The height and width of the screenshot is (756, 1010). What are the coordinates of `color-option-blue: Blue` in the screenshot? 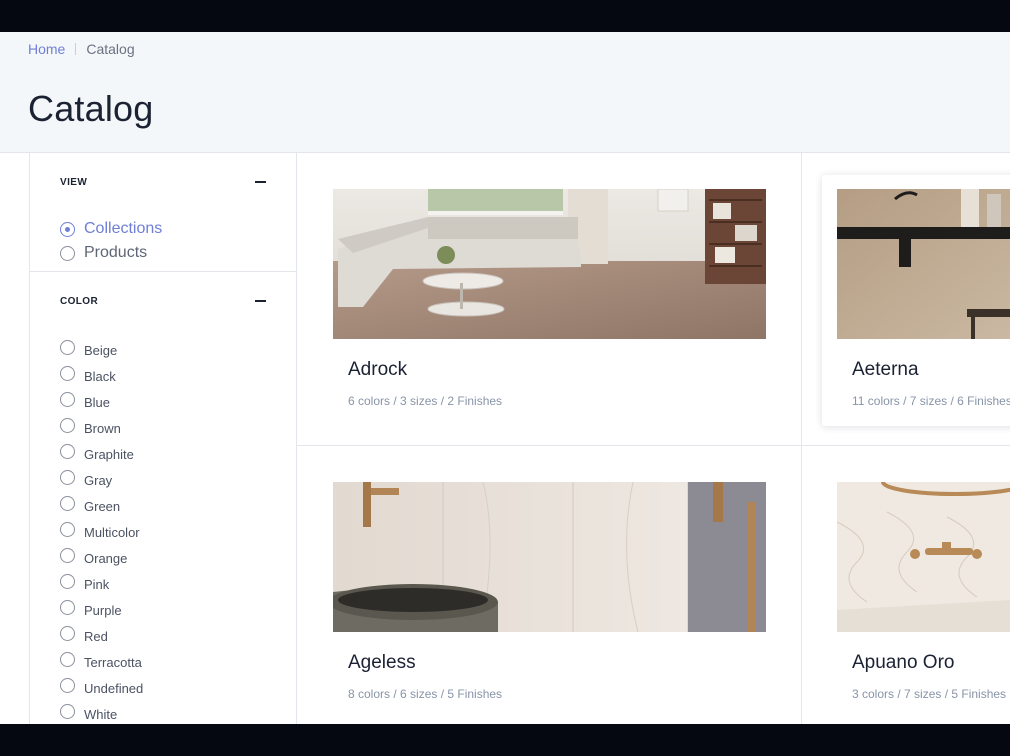 It's located at (85, 401).